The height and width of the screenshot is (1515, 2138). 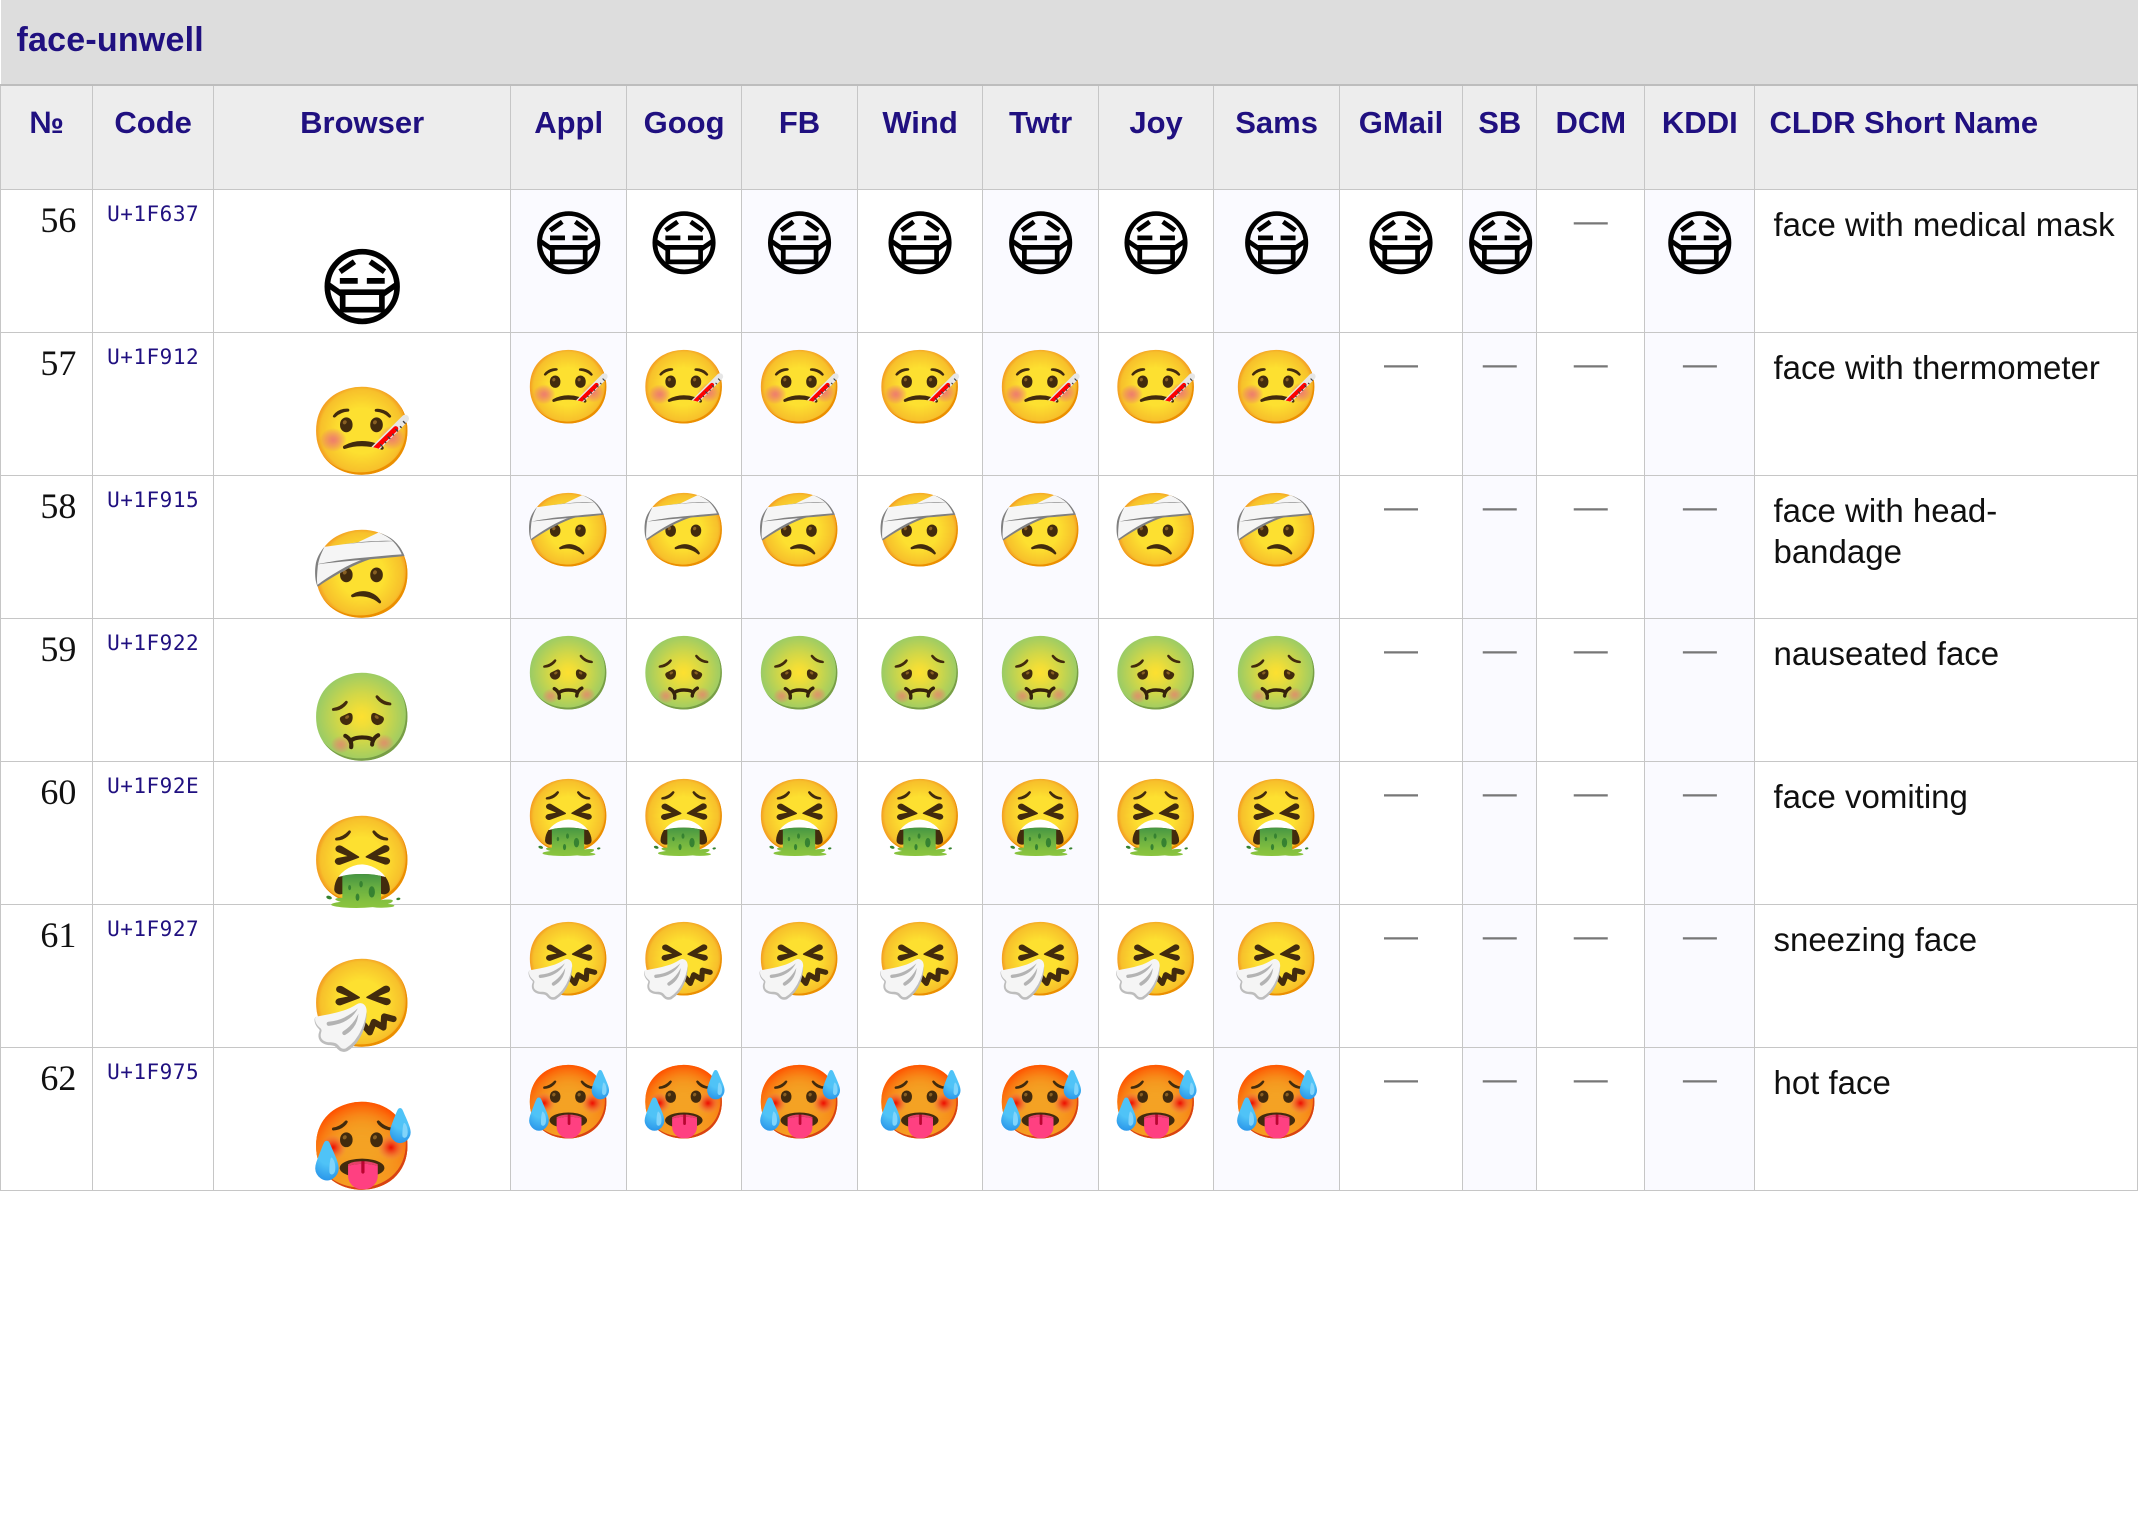 What do you see at coordinates (1276, 137) in the screenshot?
I see `col-header-sams: Sams` at bounding box center [1276, 137].